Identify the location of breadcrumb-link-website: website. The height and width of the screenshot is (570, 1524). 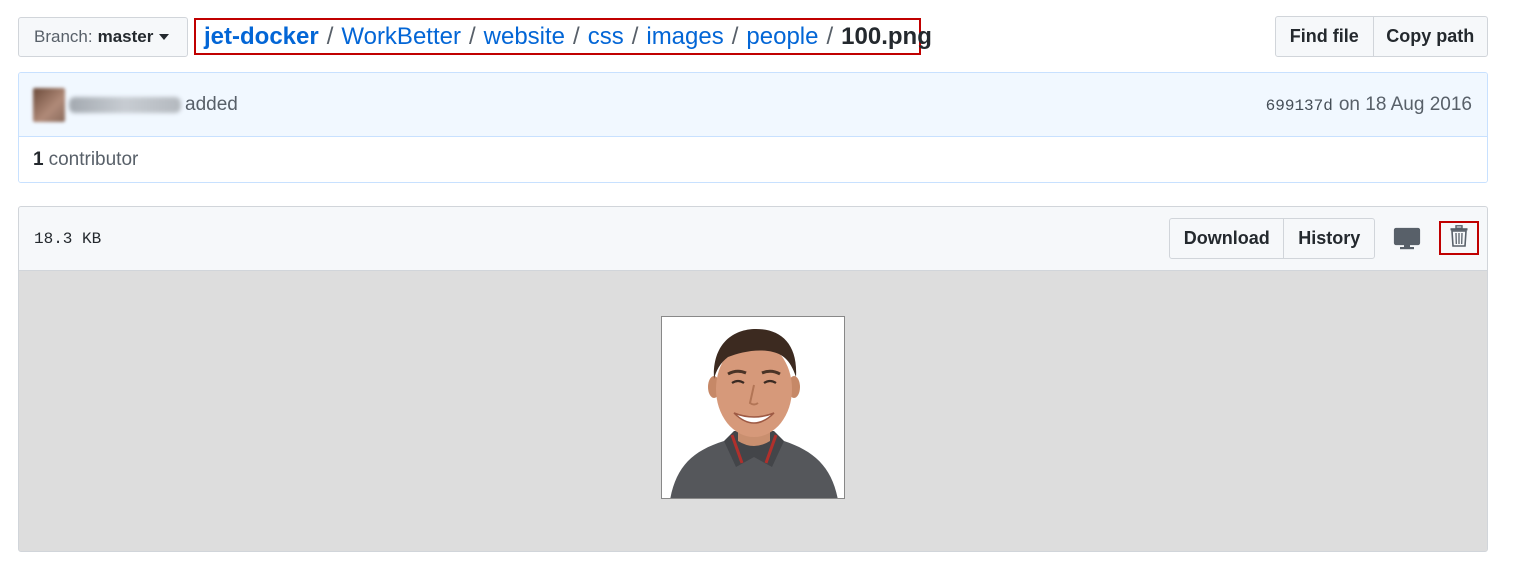
(524, 37).